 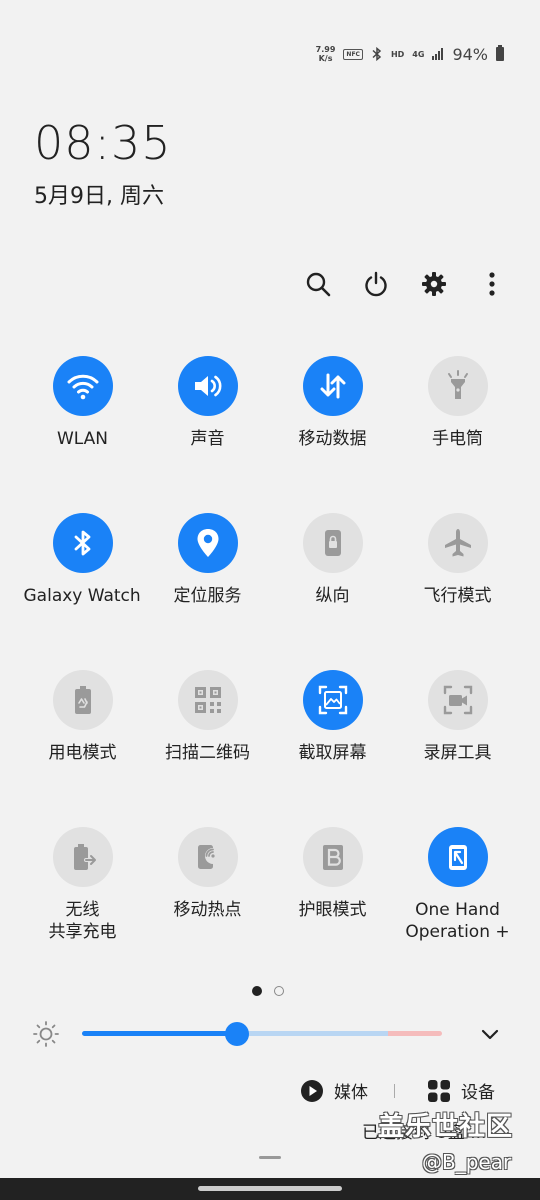 I want to click on media-button: 媒体, so click(x=334, y=1090).